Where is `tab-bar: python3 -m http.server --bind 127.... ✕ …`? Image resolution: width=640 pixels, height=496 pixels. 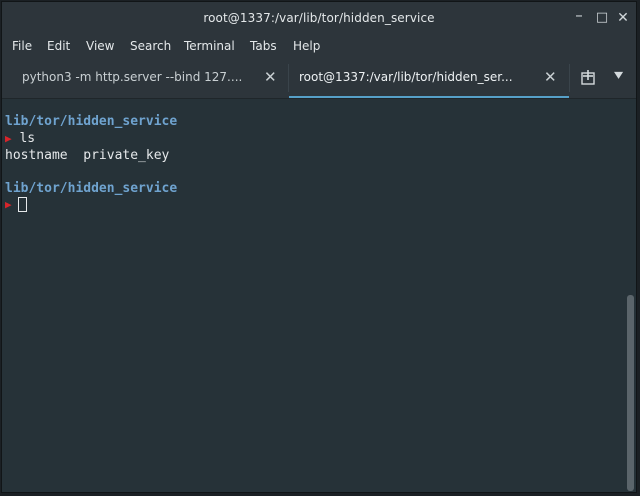
tab-bar: python3 -m http.server --bind 127.... ✕ … is located at coordinates (319, 78).